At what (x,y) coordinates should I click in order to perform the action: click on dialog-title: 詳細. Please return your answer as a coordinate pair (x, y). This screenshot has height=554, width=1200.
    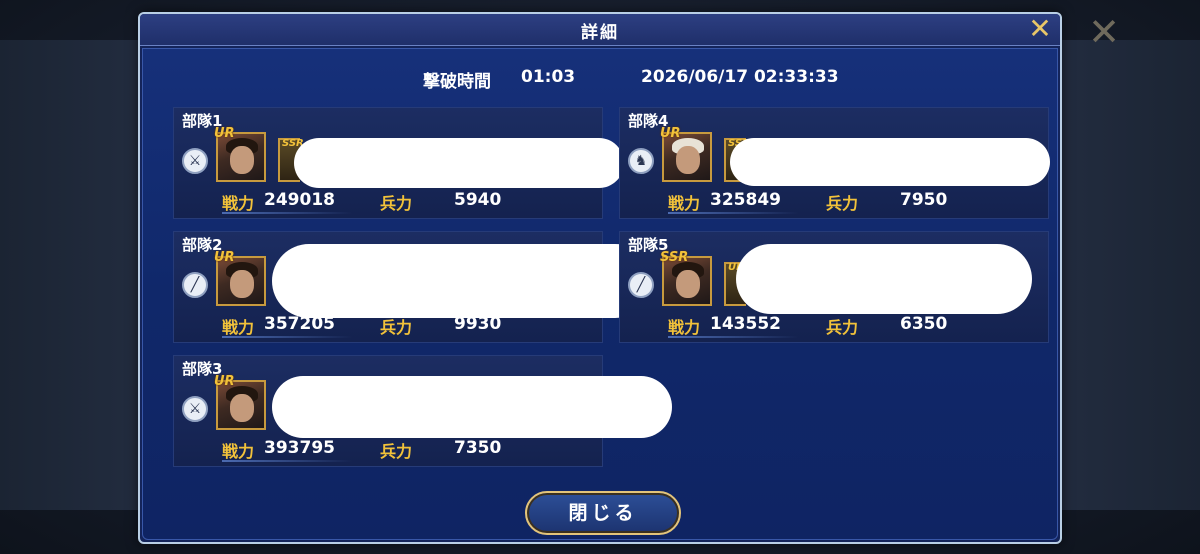
    Looking at the image, I should click on (600, 33).